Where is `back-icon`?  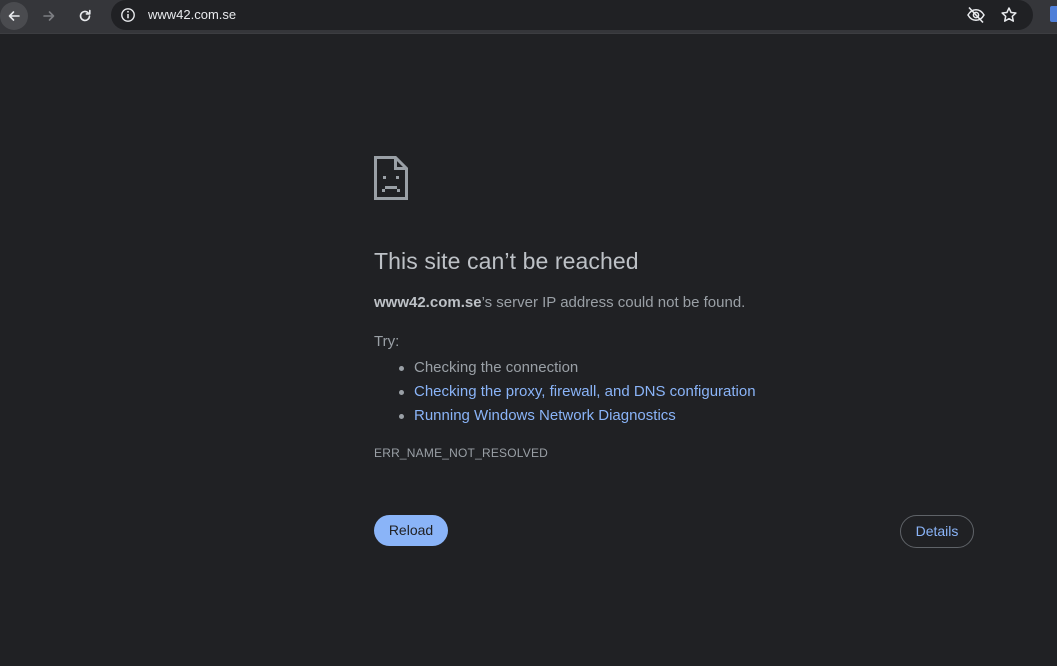 back-icon is located at coordinates (14, 16).